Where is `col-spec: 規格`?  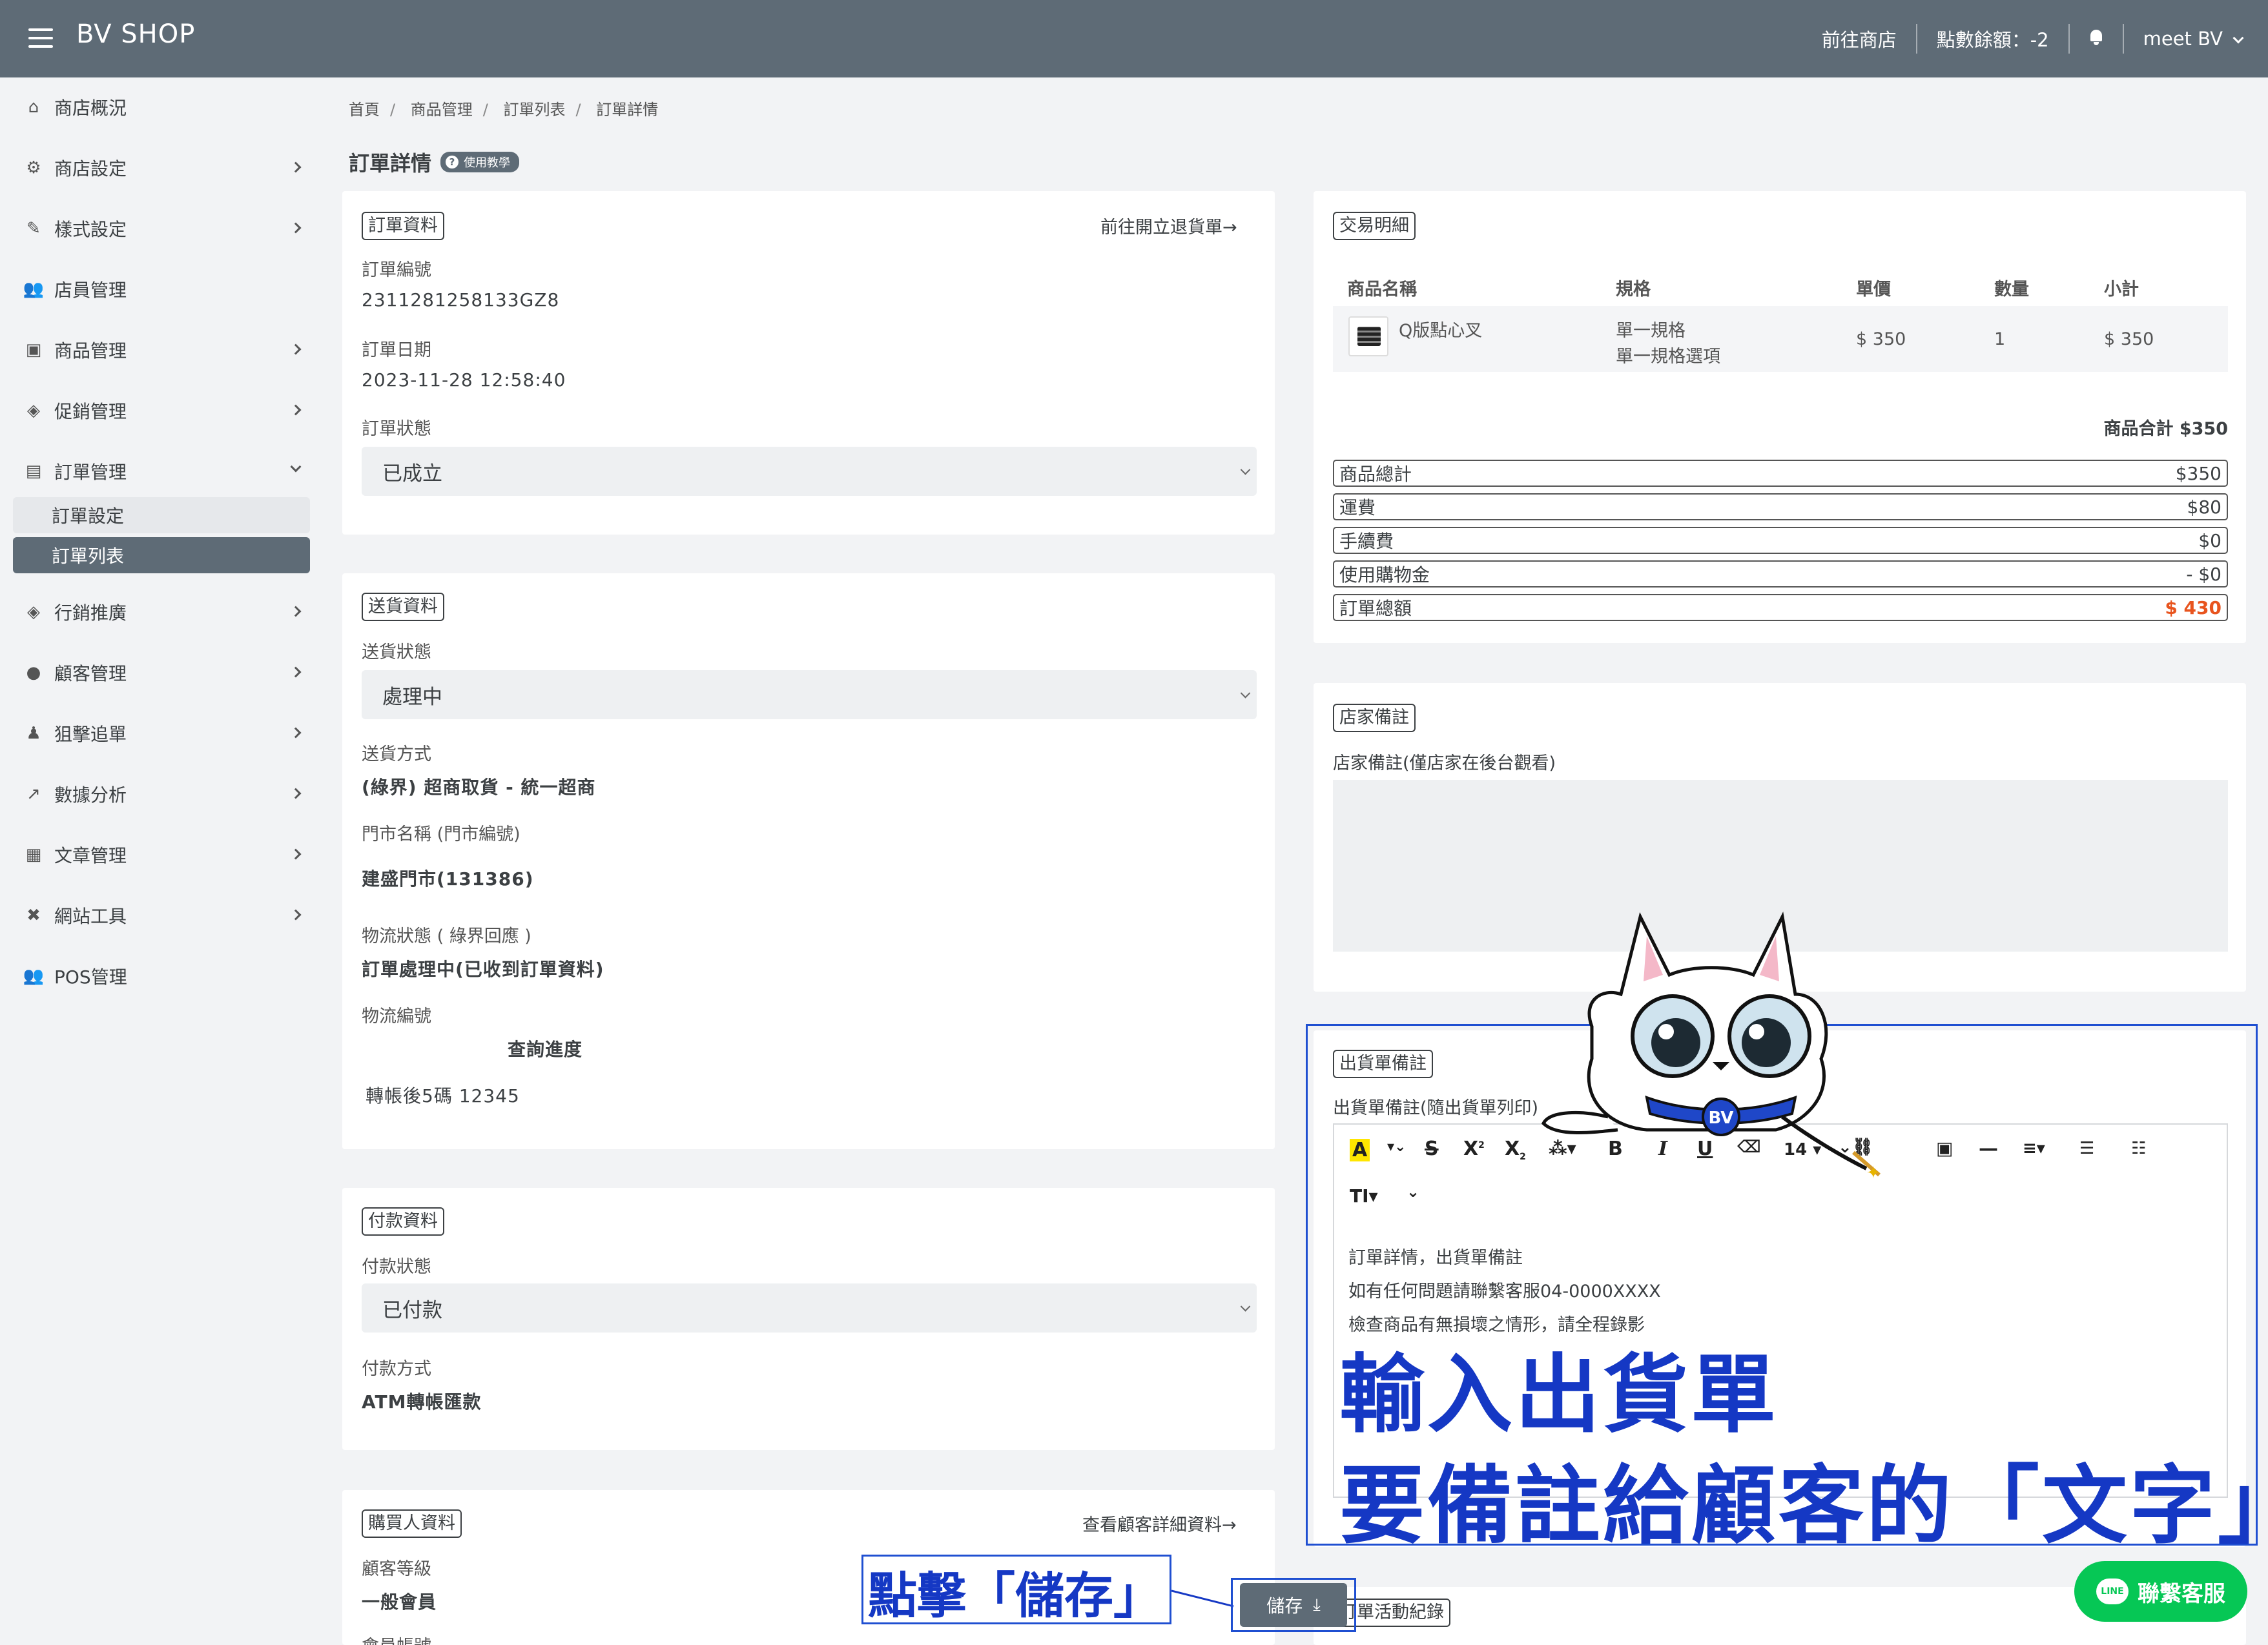 col-spec: 規格 is located at coordinates (1633, 290).